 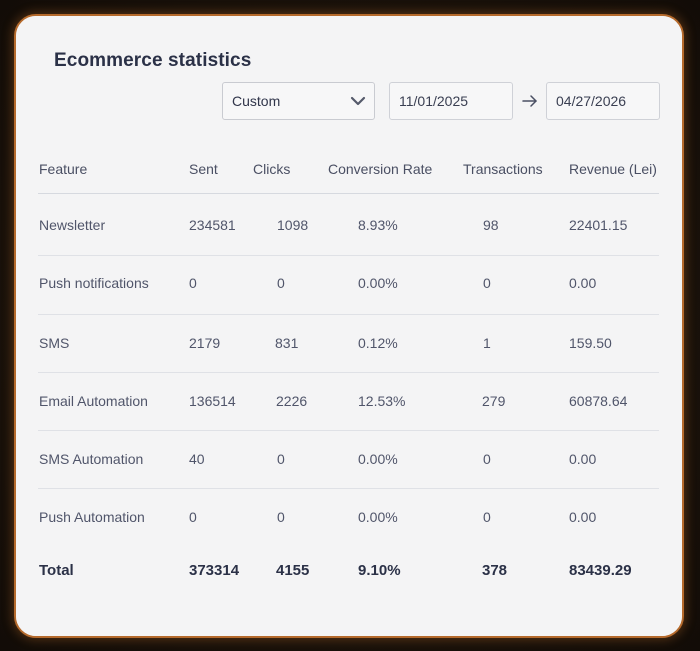 I want to click on column-header-conversion-rate: Conversion Rate, so click(x=380, y=169).